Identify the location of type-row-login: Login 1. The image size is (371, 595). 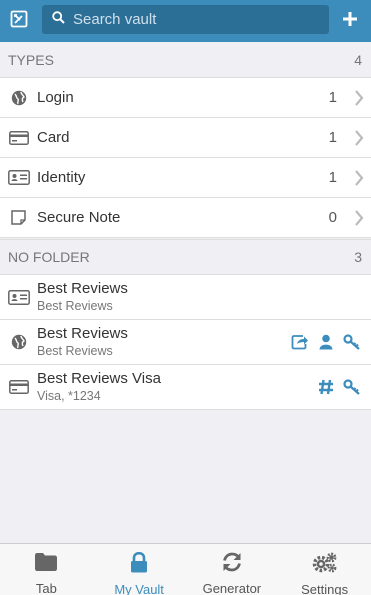
(185, 98).